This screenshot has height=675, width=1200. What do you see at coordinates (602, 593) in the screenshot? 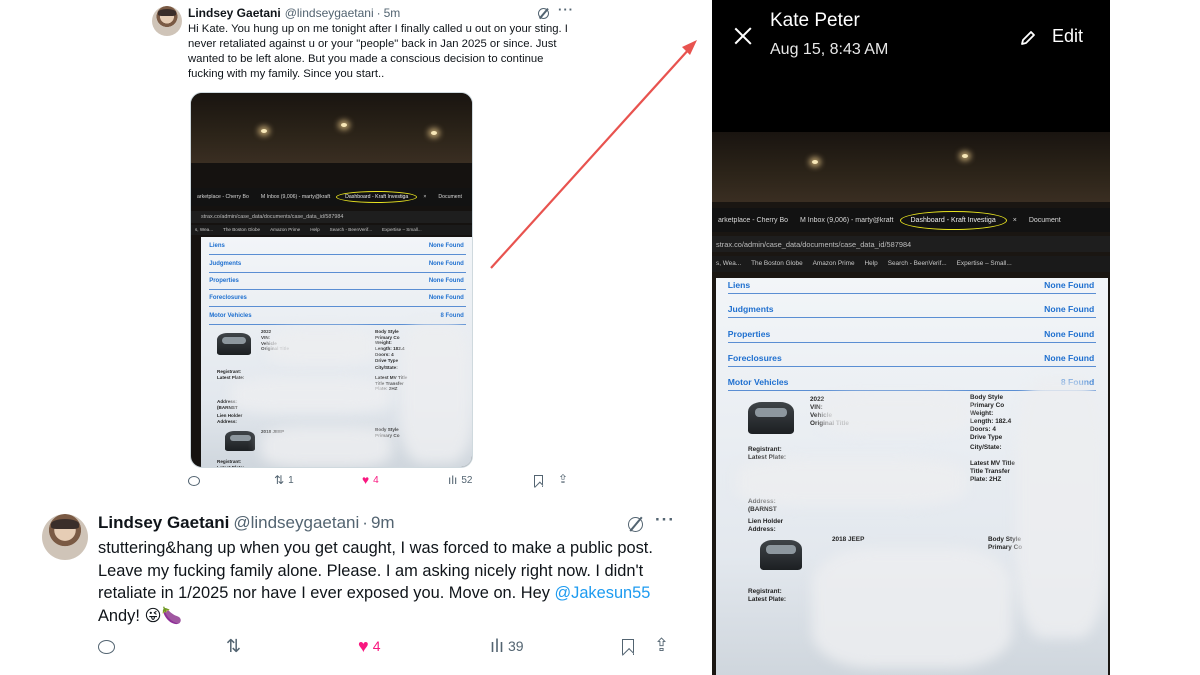
I see `mention-link: @Jakesun55` at bounding box center [602, 593].